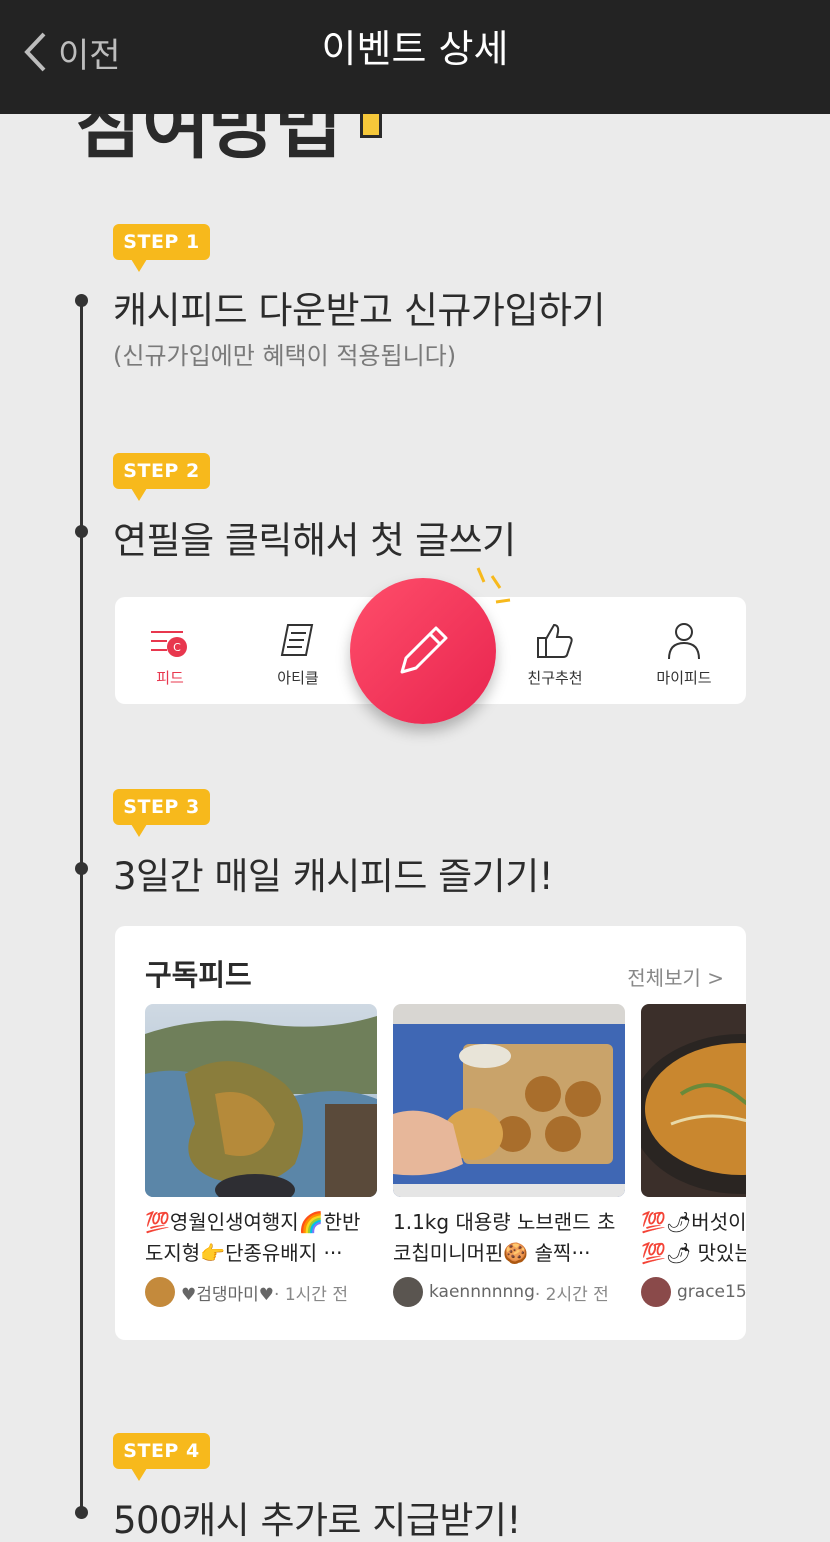 This screenshot has width=830, height=1542. What do you see at coordinates (314, 540) in the screenshot?
I see `step-2-text: 연필을 클릭해서 첫 글쓰기` at bounding box center [314, 540].